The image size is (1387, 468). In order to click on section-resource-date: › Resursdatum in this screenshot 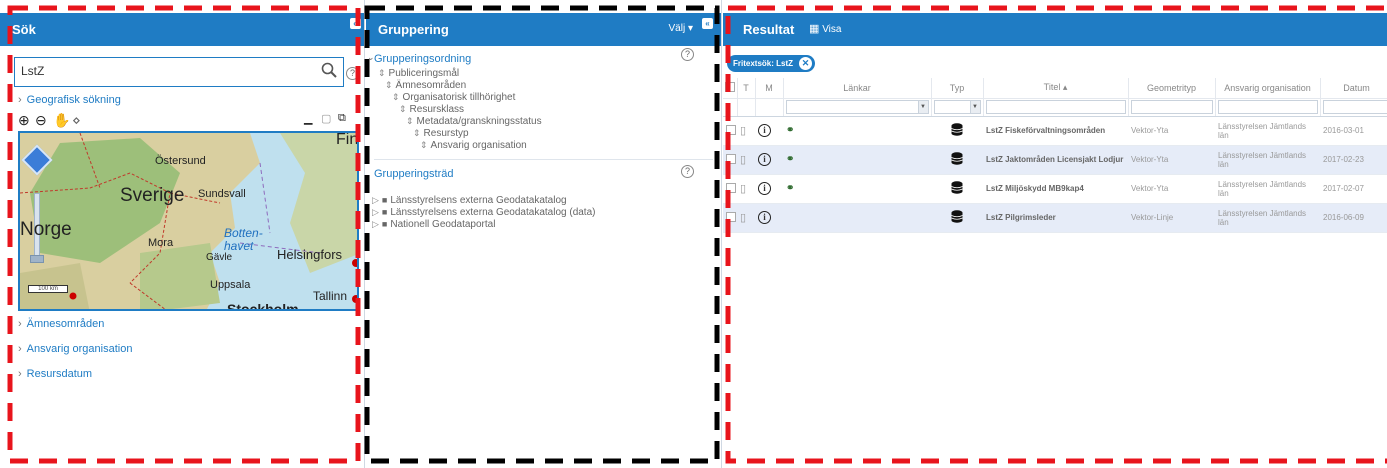, I will do `click(55, 374)`.